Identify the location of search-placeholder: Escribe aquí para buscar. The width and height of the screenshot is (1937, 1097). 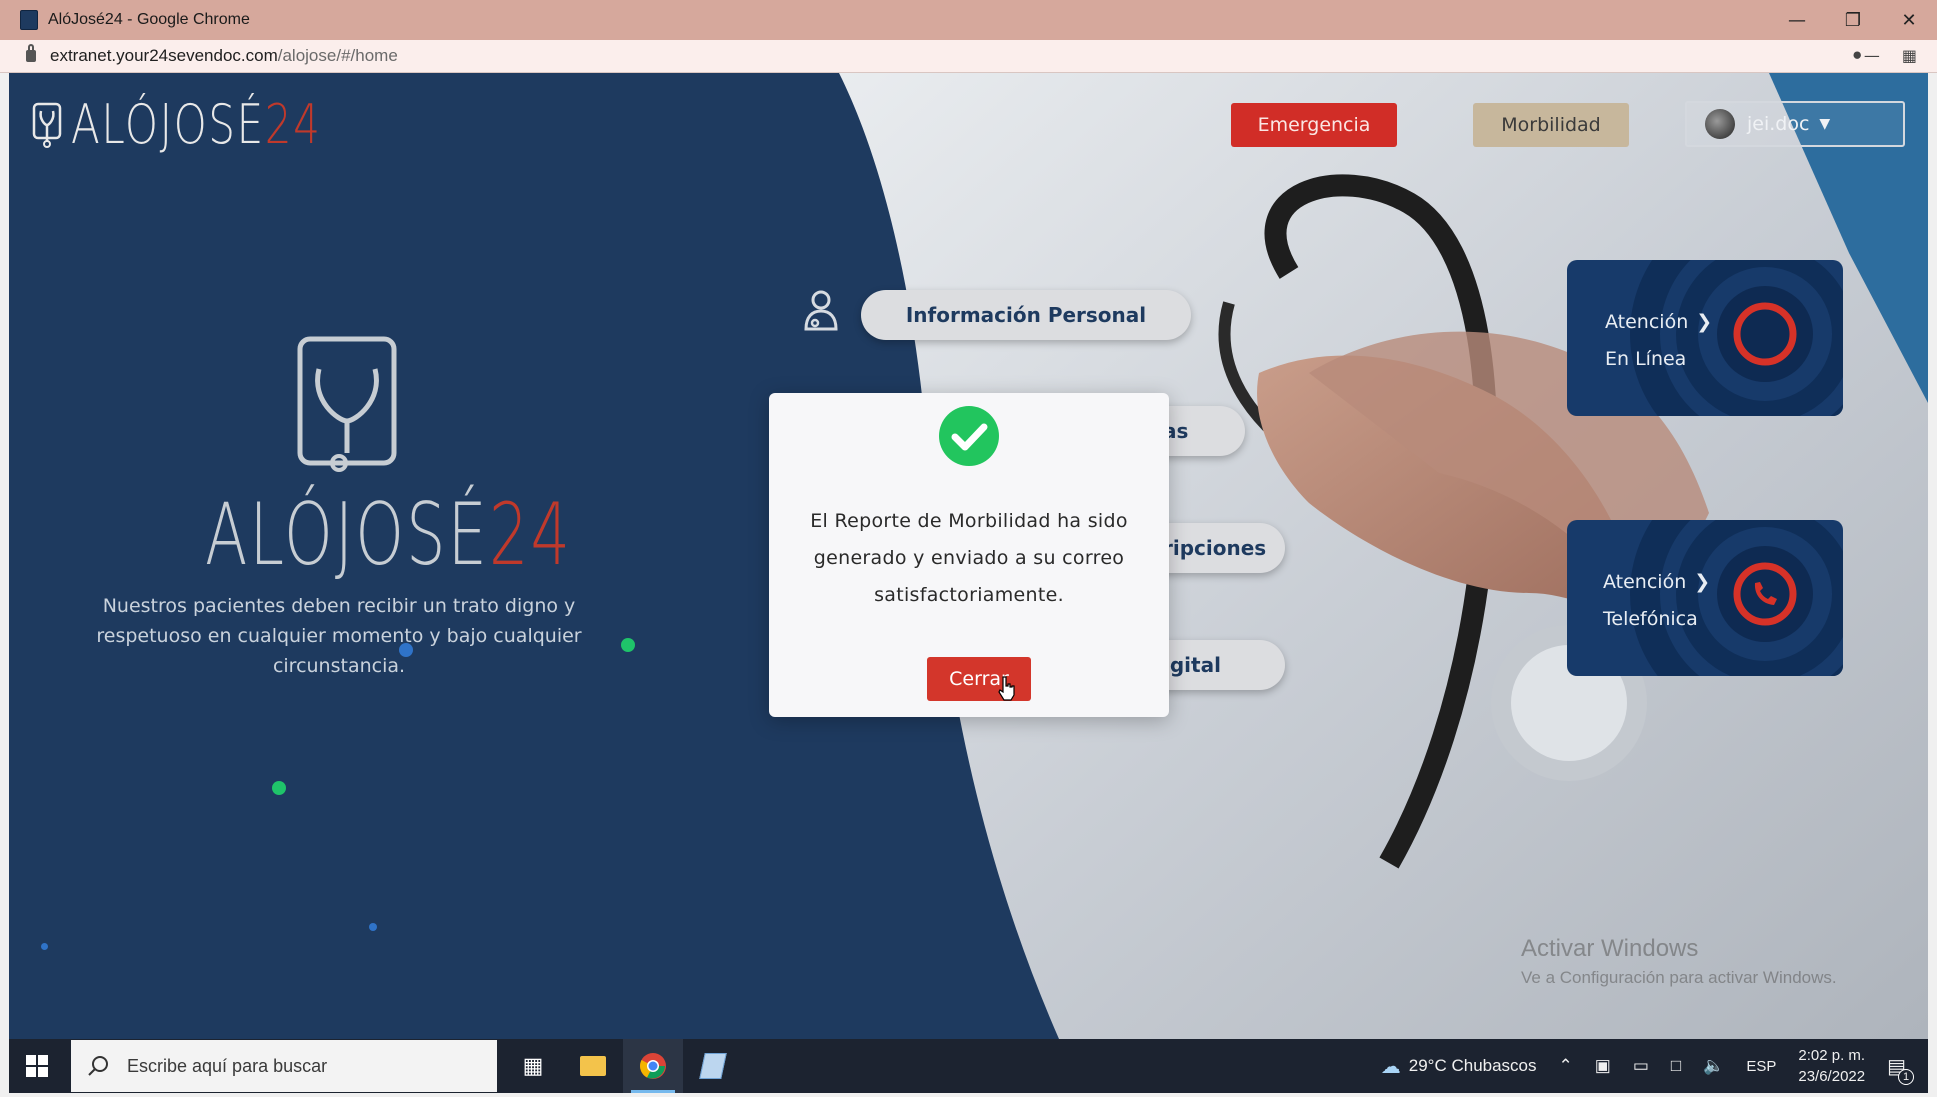
(227, 1065).